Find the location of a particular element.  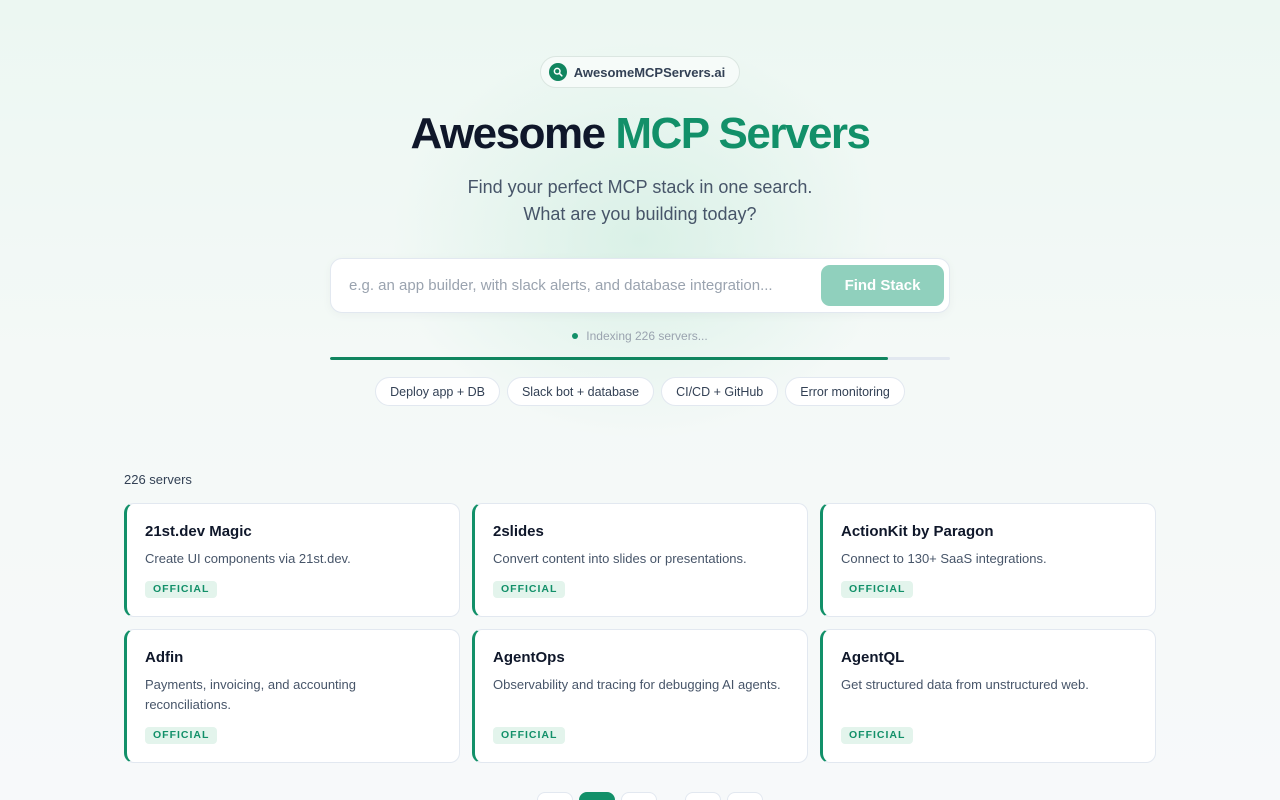

pagination-prev-button is located at coordinates (555, 796).